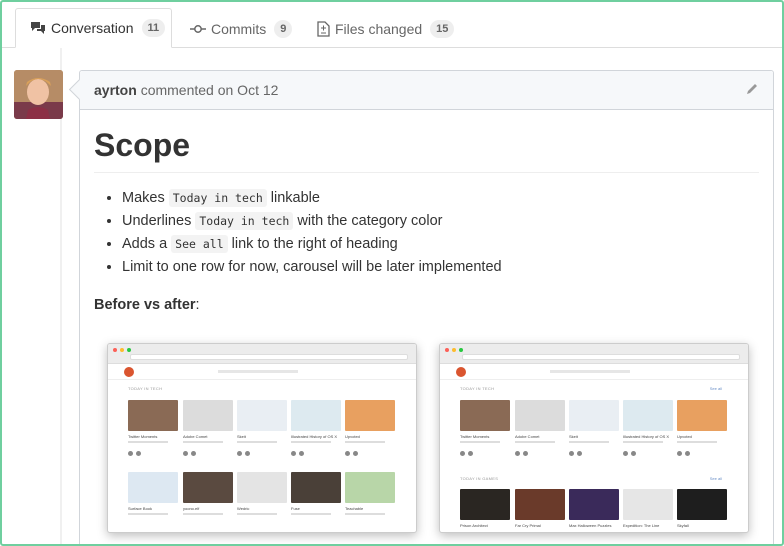 This screenshot has width=784, height=546. I want to click on tab-files-changed: Files changed 15, so click(386, 29).